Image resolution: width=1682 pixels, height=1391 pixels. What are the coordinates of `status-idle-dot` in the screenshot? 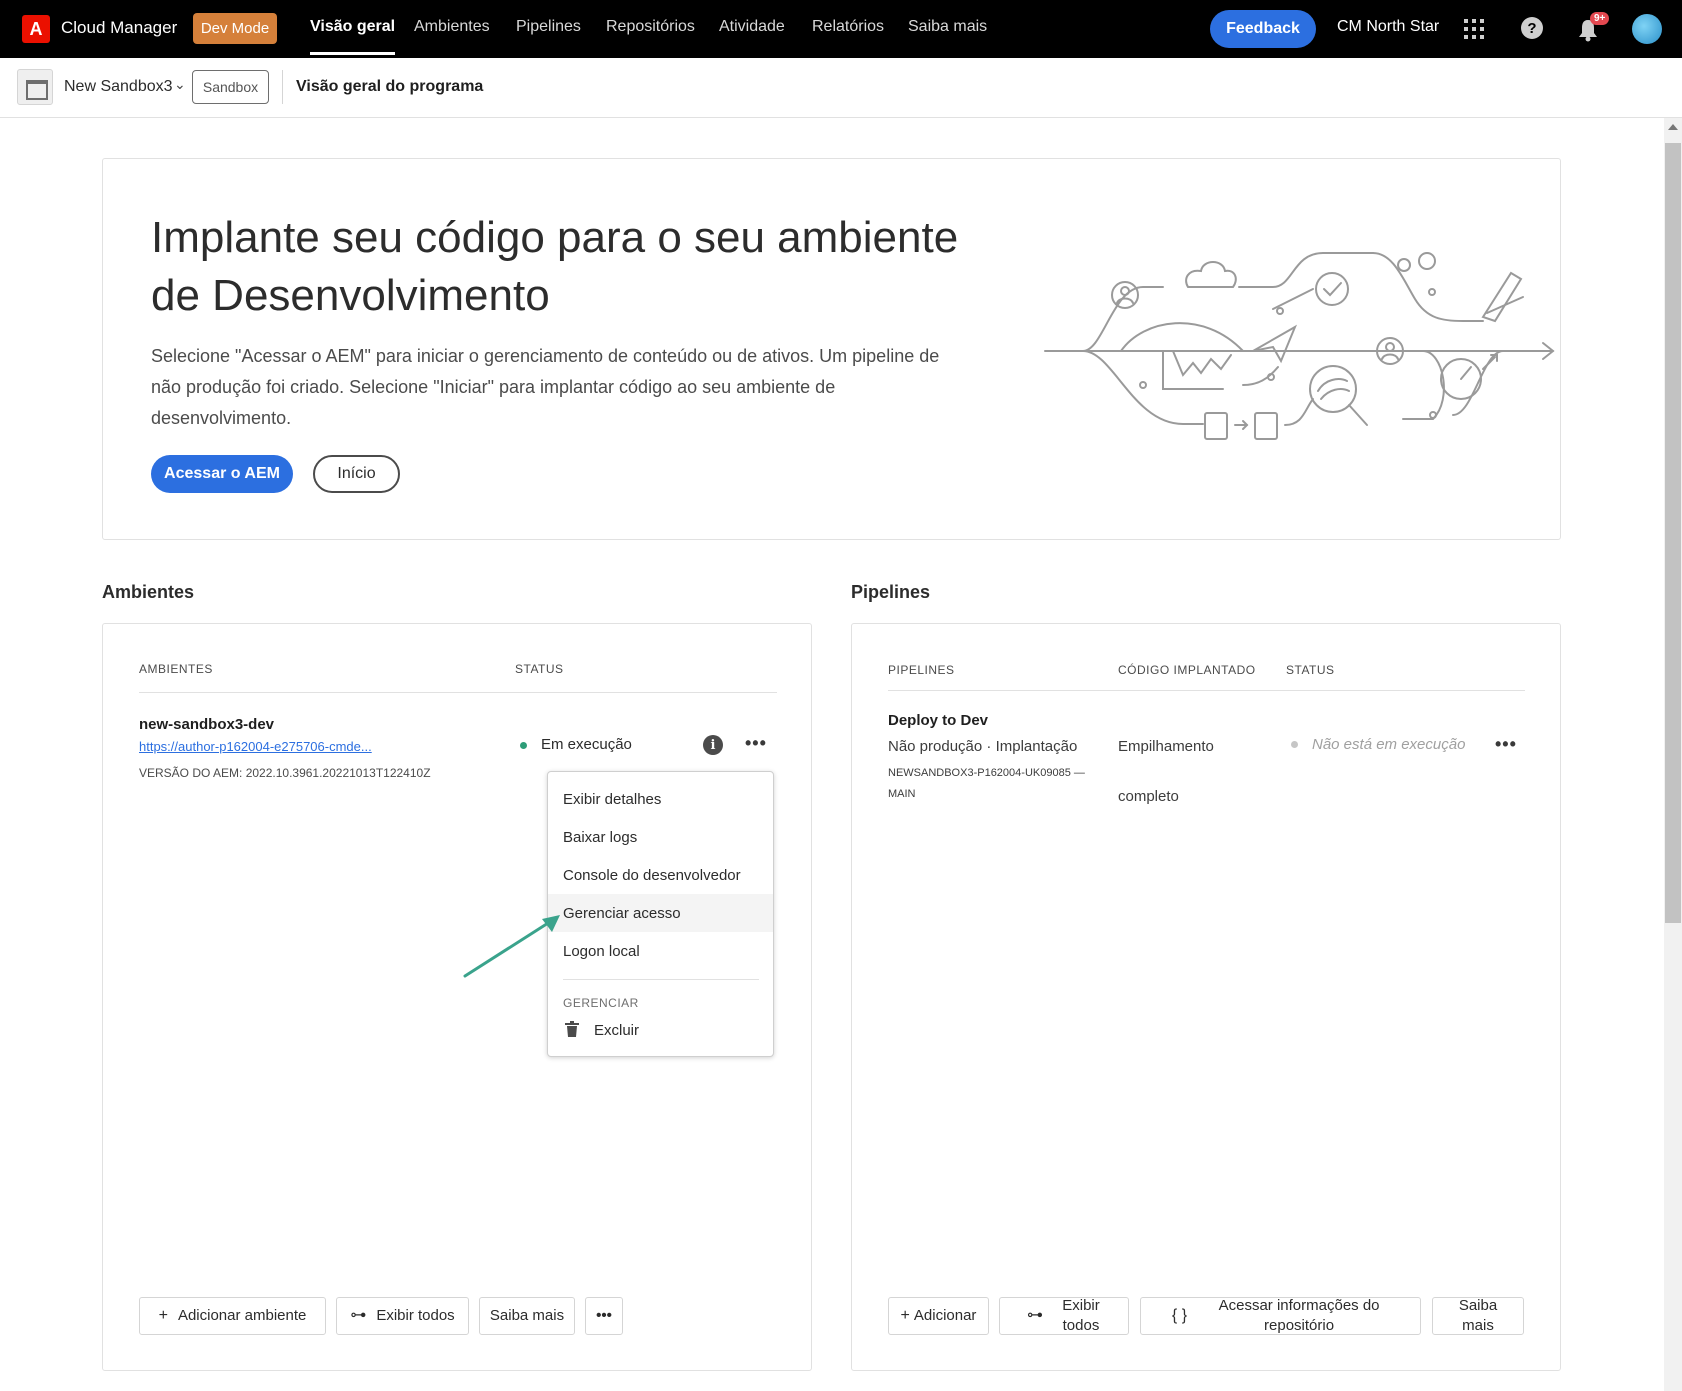 It's located at (1294, 744).